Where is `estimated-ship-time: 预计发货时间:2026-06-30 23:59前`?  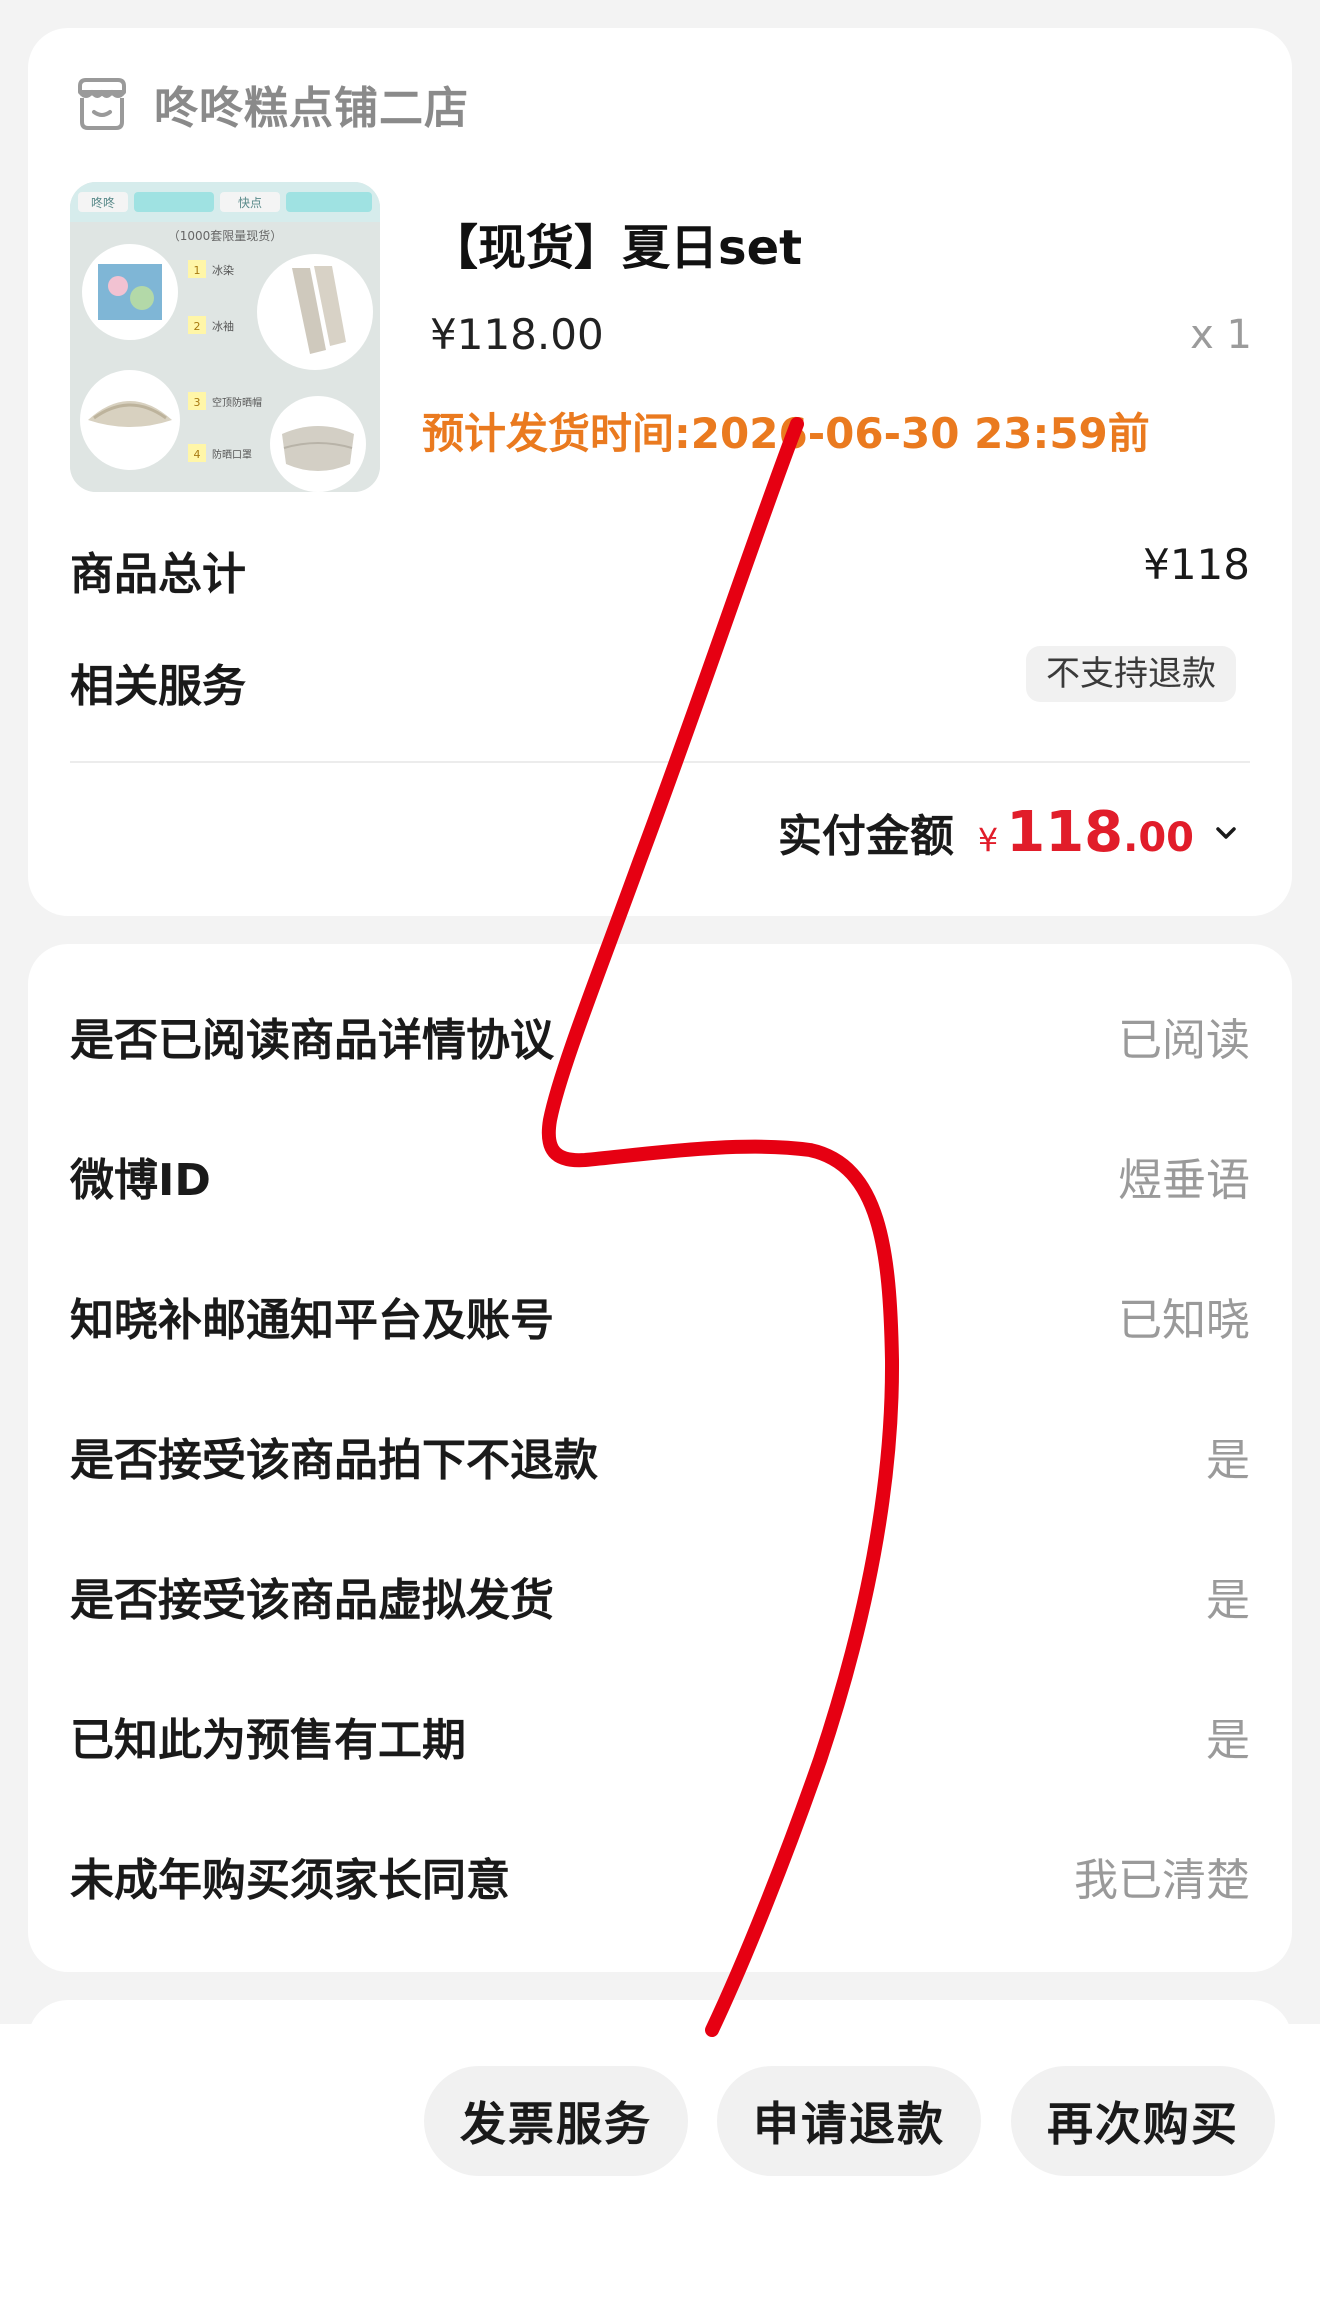
estimated-ship-time: 预计发货时间:2026-06-30 23:59前 is located at coordinates (786, 433).